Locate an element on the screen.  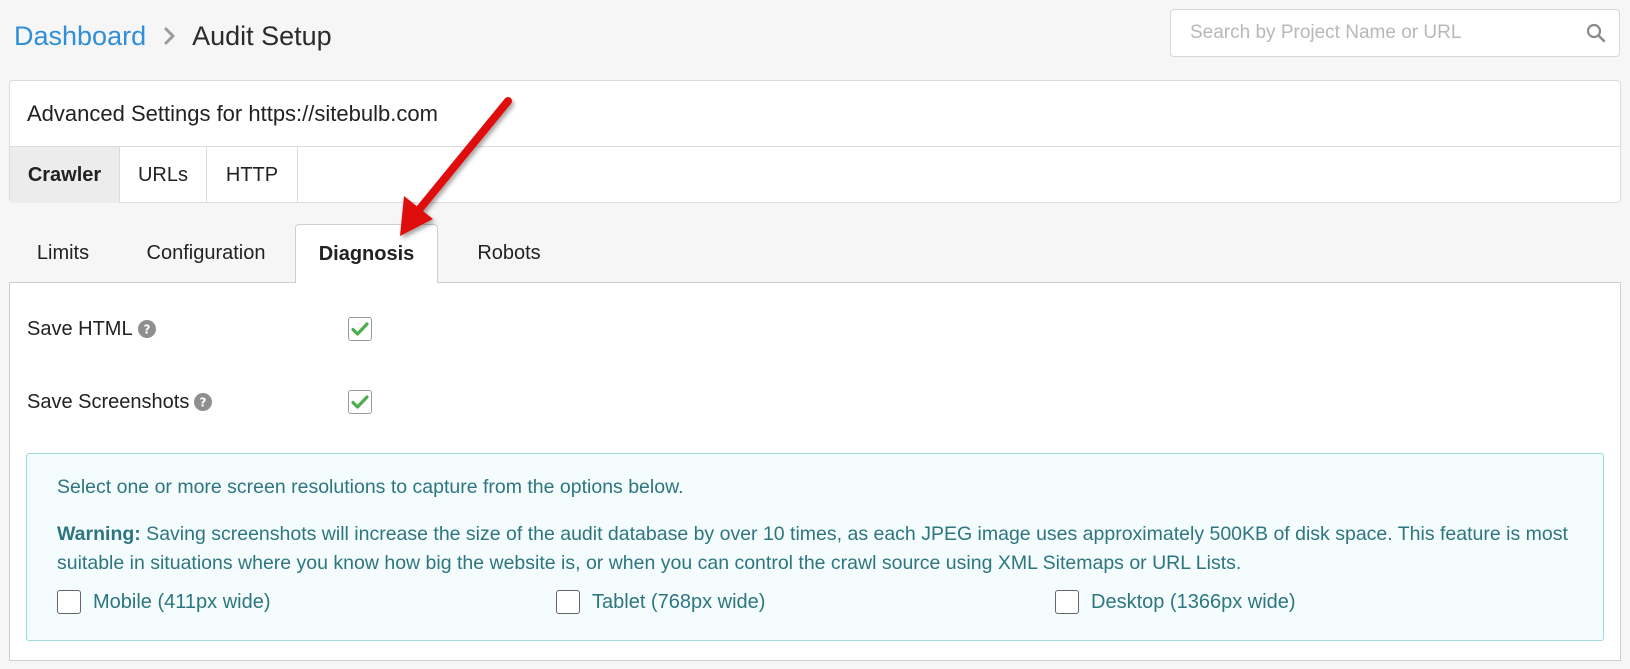
chevron-right-icon is located at coordinates (170, 36).